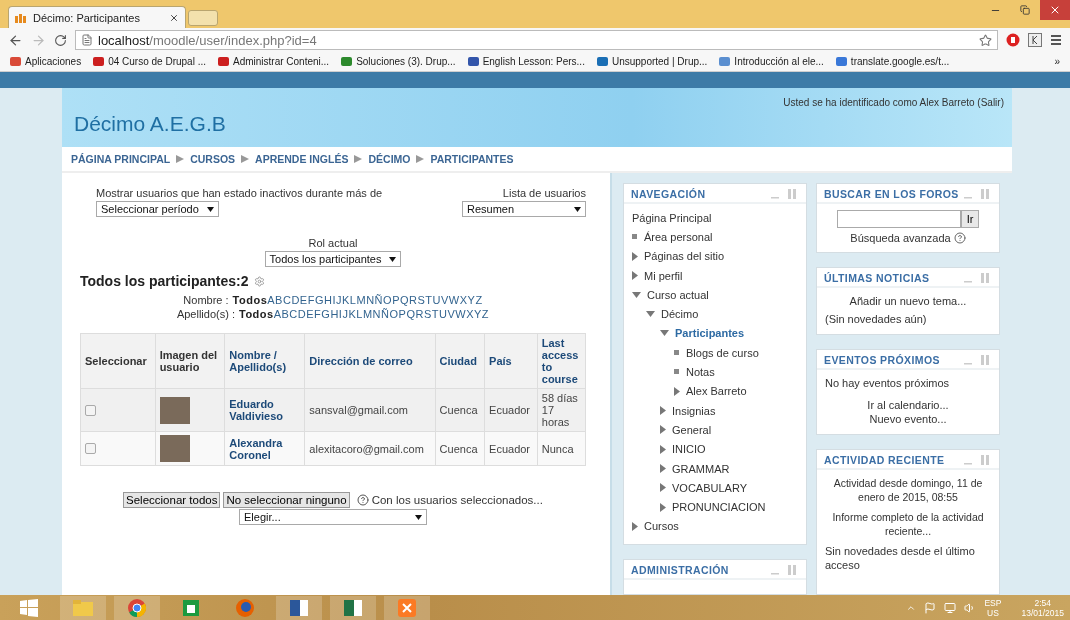 This screenshot has height=620, width=1070. Describe the element at coordinates (389, 159) in the screenshot. I see `breadcrumb-link: DÉCIMO` at that location.